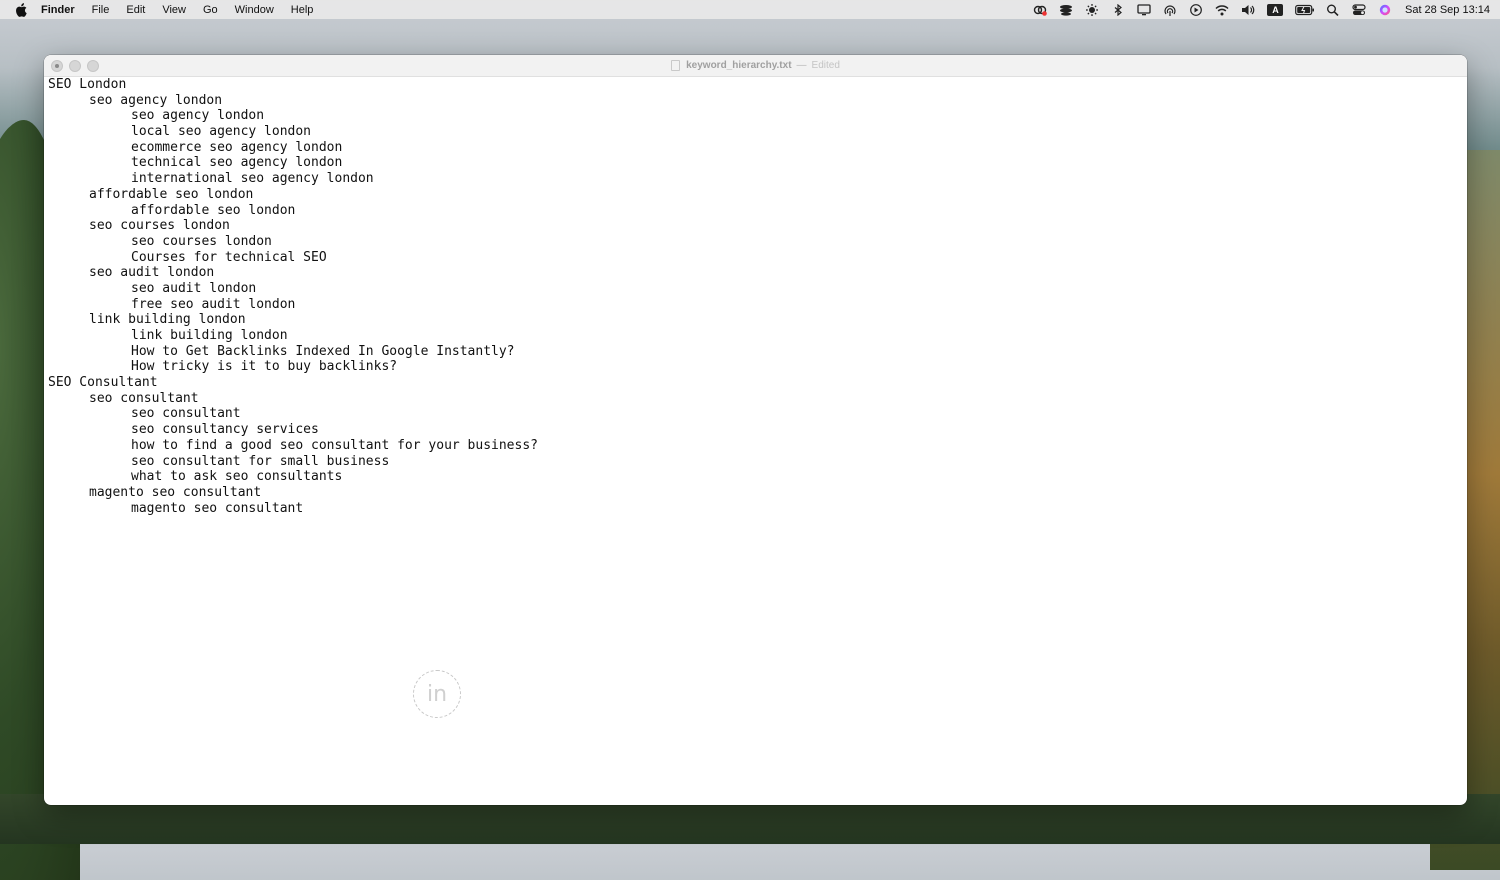  What do you see at coordinates (1144, 9) in the screenshot?
I see `display-icon` at bounding box center [1144, 9].